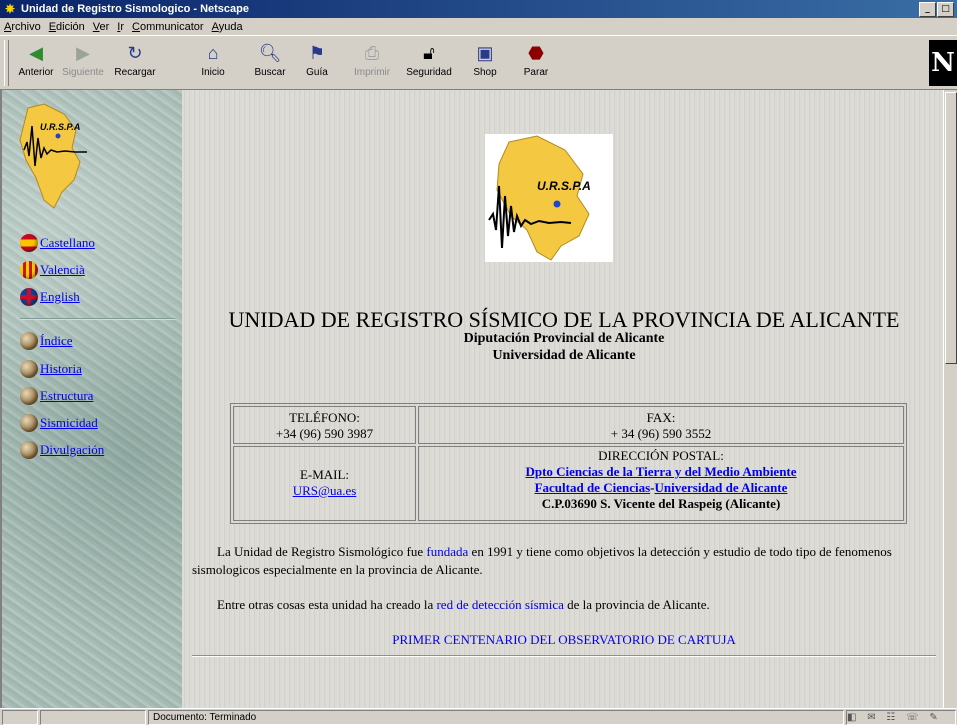 Image resolution: width=957 pixels, height=725 pixels. What do you see at coordinates (324, 417) in the screenshot?
I see `phone-label: TELÉFONO:` at bounding box center [324, 417].